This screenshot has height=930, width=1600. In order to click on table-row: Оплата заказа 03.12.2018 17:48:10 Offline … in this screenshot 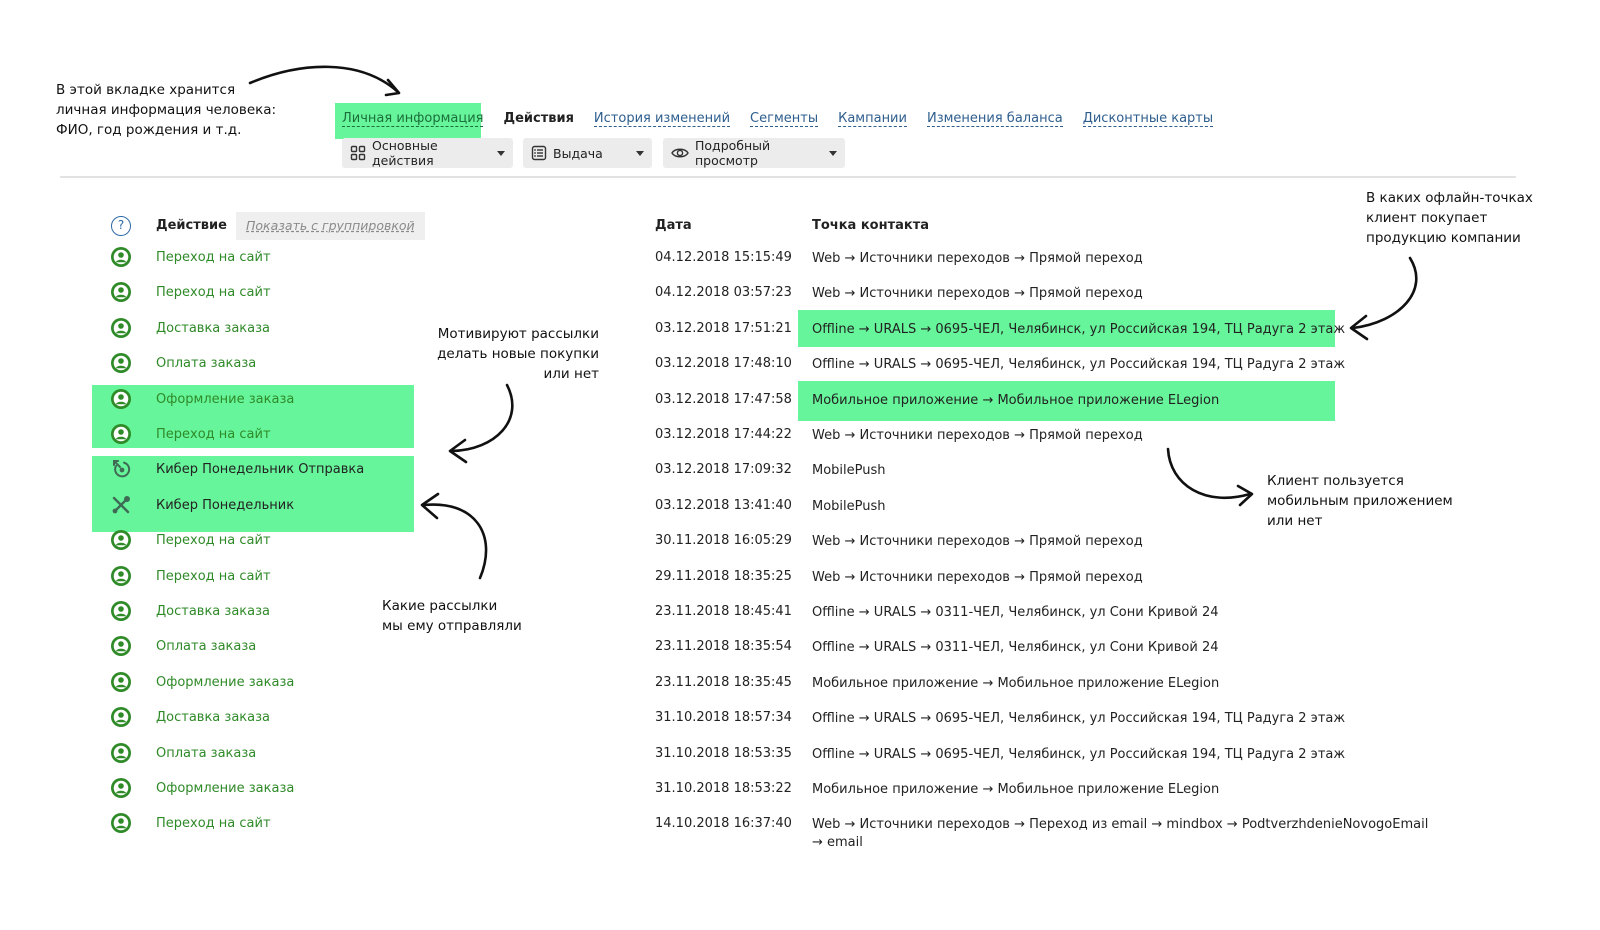, I will do `click(800, 363)`.